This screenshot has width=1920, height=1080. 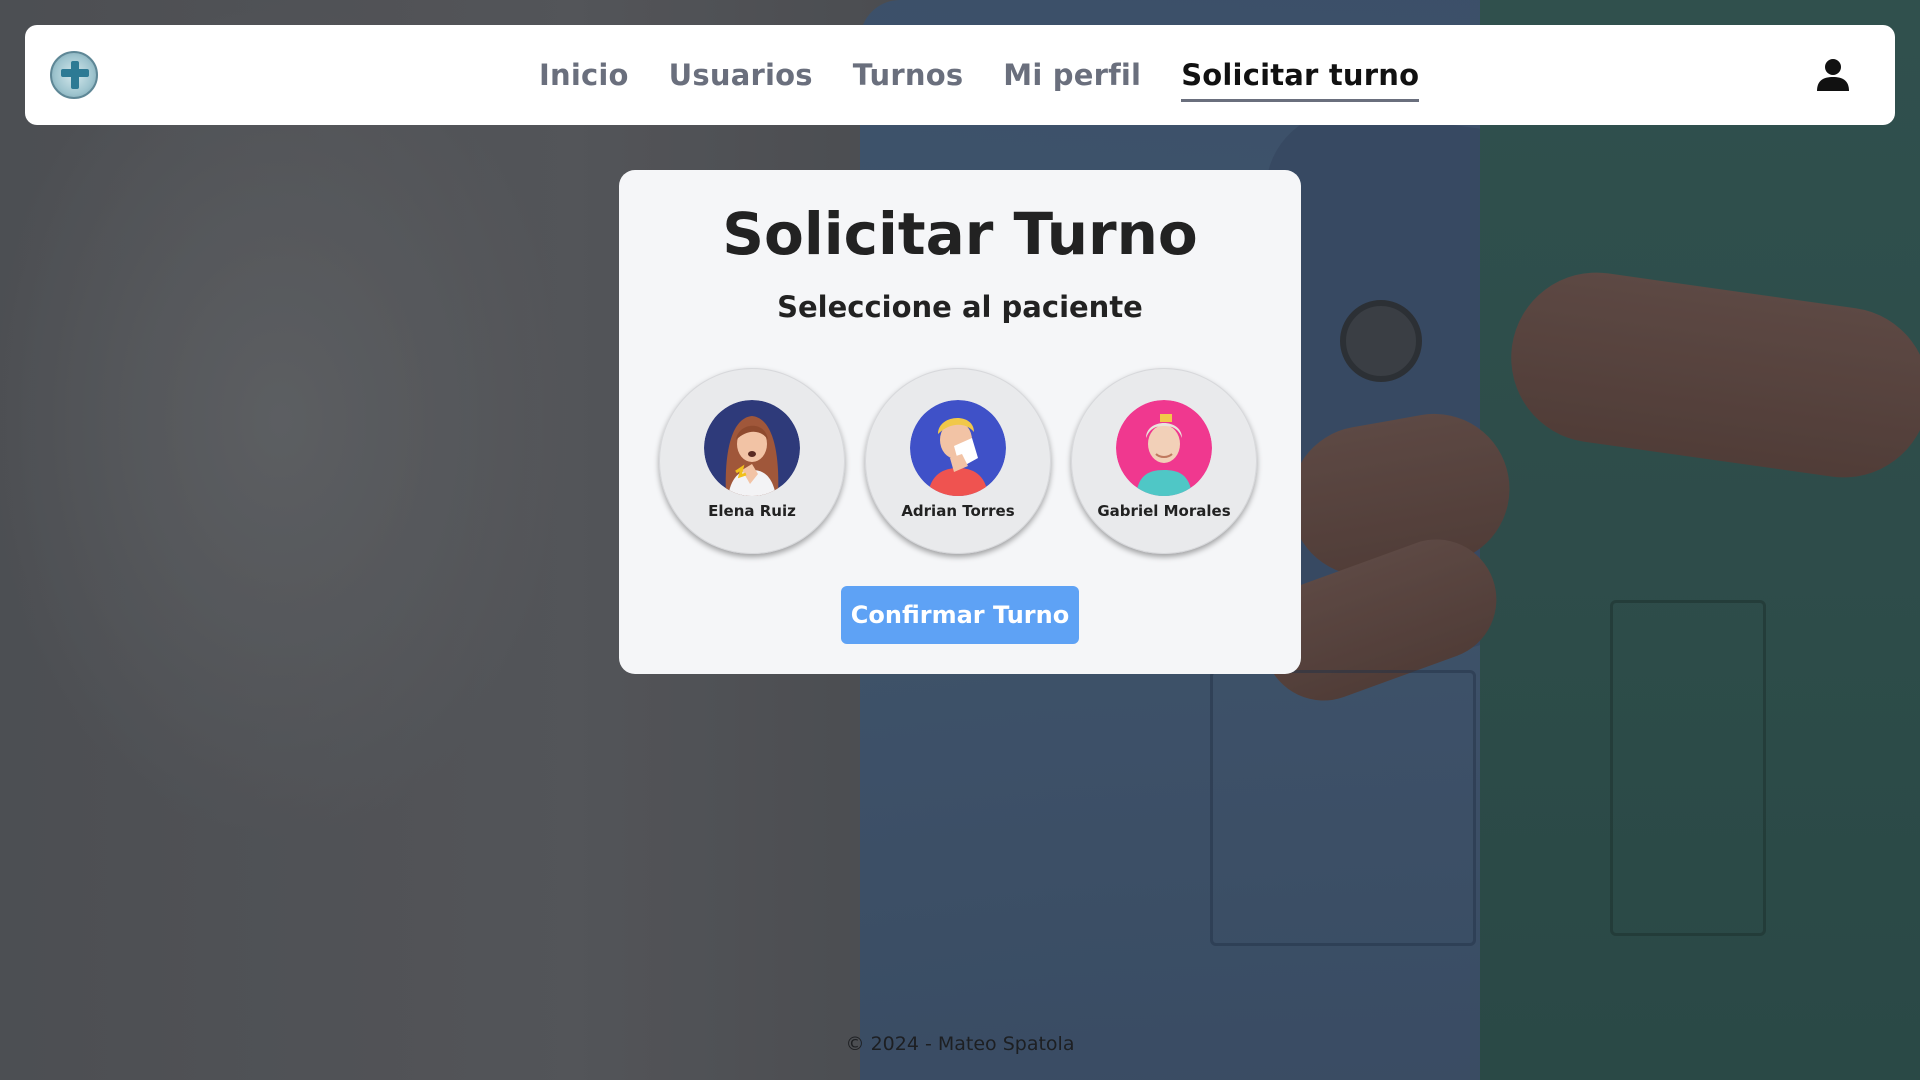 I want to click on patient-option-adrian-torres: Adrian Torres, so click(x=958, y=461).